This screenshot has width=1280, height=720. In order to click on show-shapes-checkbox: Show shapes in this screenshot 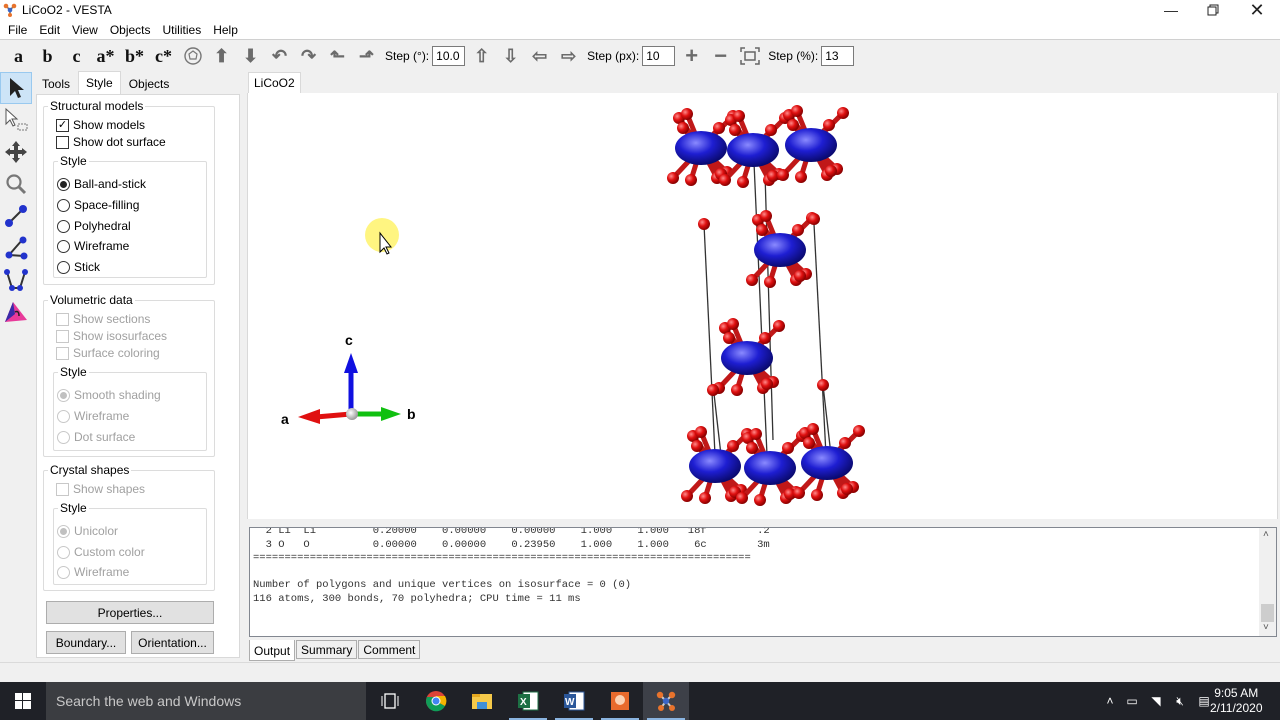, I will do `click(100, 489)`.